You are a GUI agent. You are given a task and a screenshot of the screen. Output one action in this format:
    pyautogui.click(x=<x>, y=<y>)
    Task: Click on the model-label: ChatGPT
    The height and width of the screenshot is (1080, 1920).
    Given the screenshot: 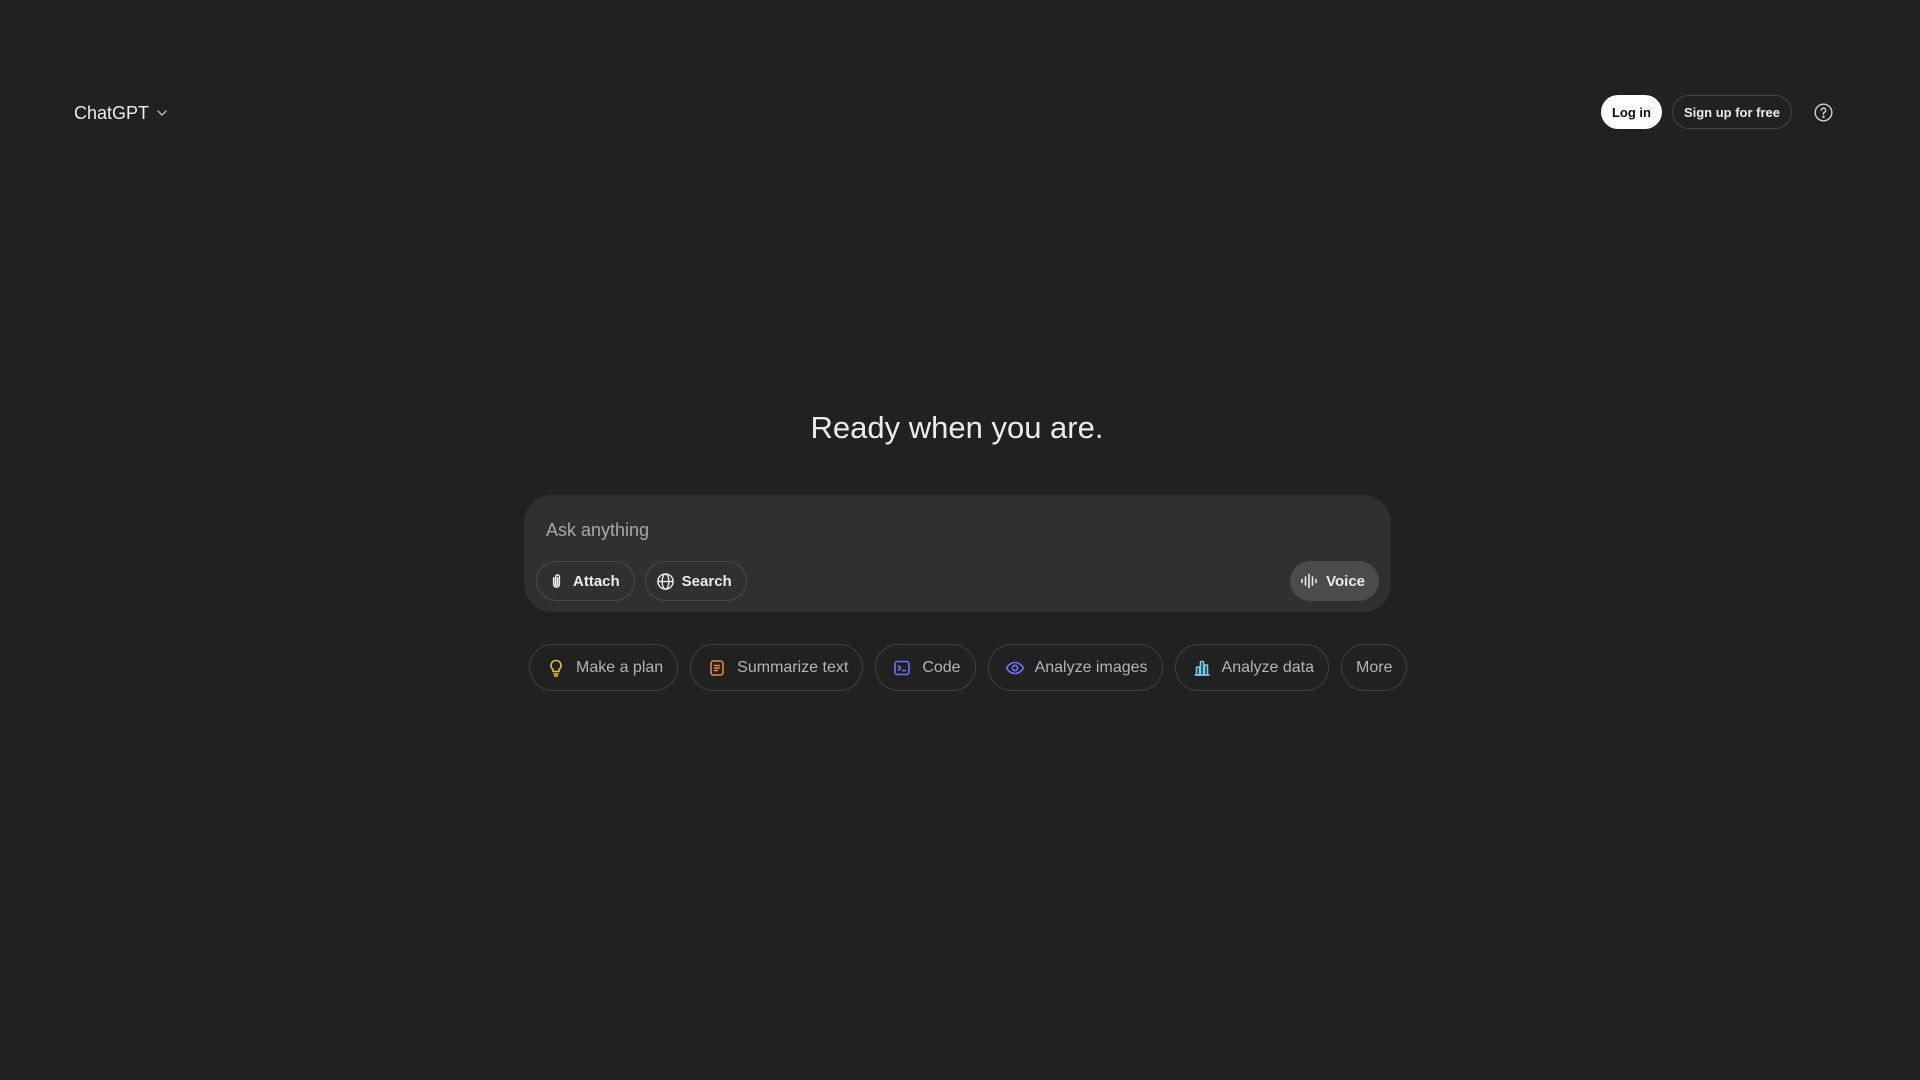 What is the action you would take?
    pyautogui.click(x=112, y=112)
    